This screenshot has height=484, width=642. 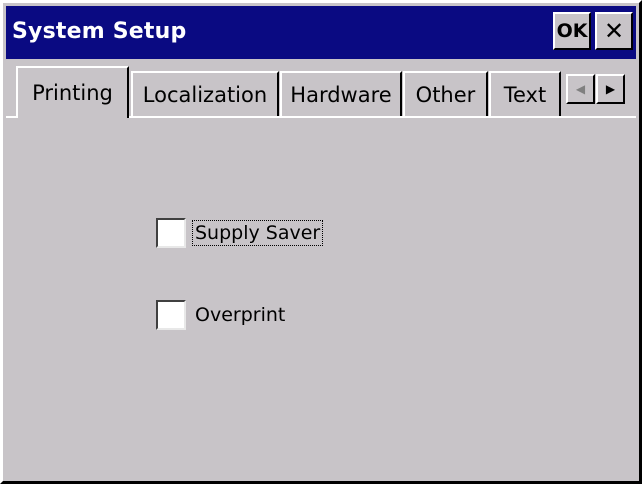 I want to click on close-button: ✕, so click(x=614, y=31).